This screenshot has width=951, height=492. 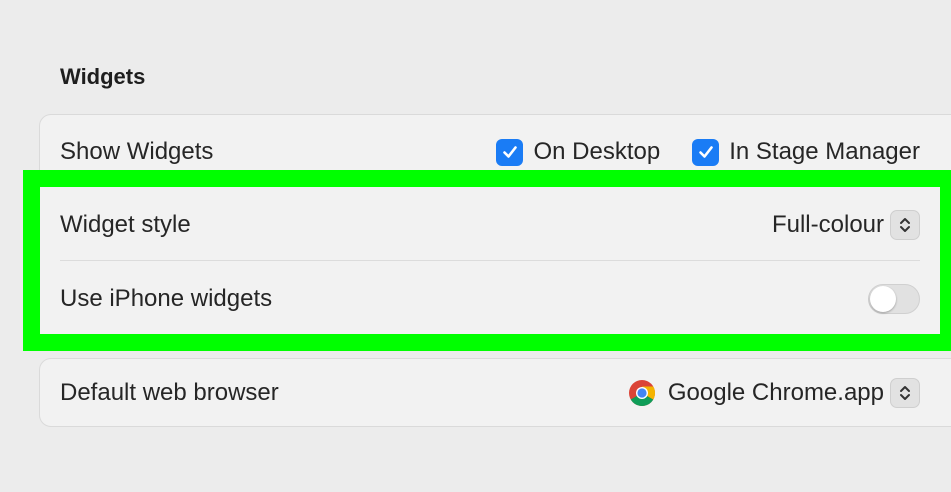 I want to click on default-browser-label: Default web browser, so click(x=169, y=392).